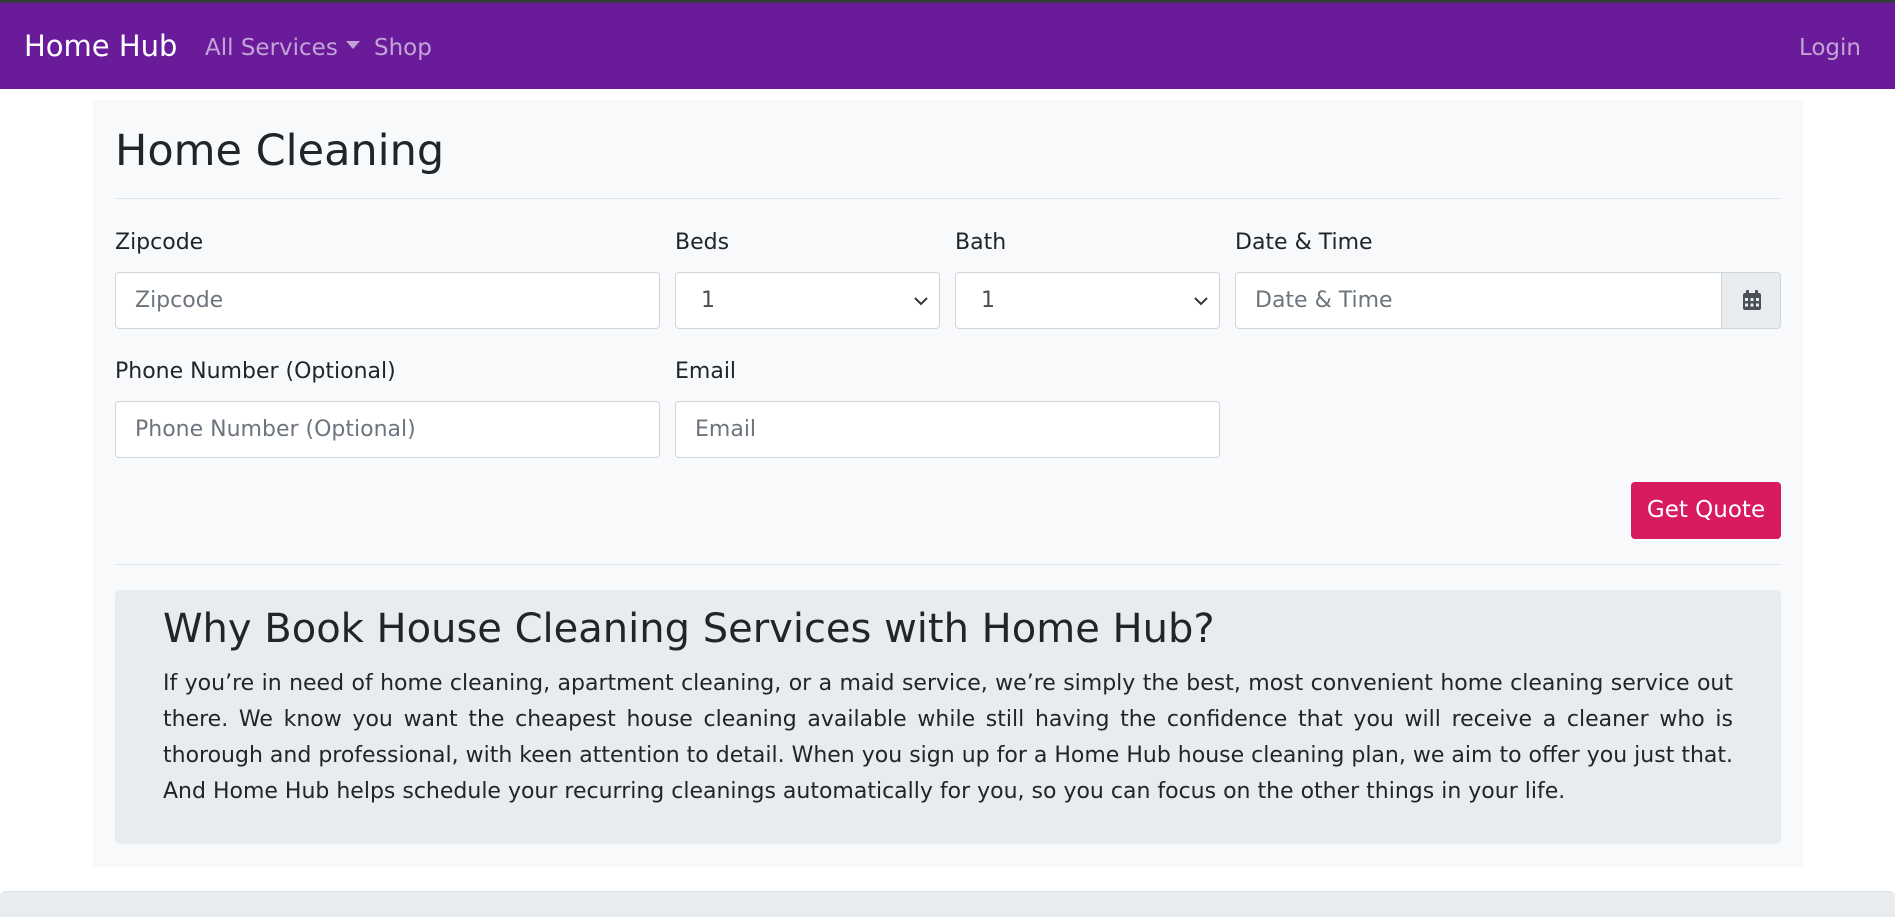  Describe the element at coordinates (352, 44) in the screenshot. I see `caret-down-icon` at that location.